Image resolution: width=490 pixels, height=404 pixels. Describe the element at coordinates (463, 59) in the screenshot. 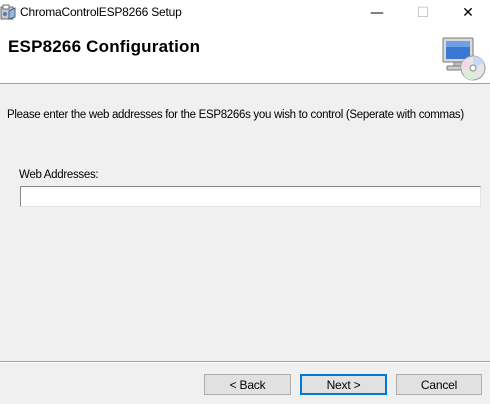

I see `computer-cd-icon` at that location.